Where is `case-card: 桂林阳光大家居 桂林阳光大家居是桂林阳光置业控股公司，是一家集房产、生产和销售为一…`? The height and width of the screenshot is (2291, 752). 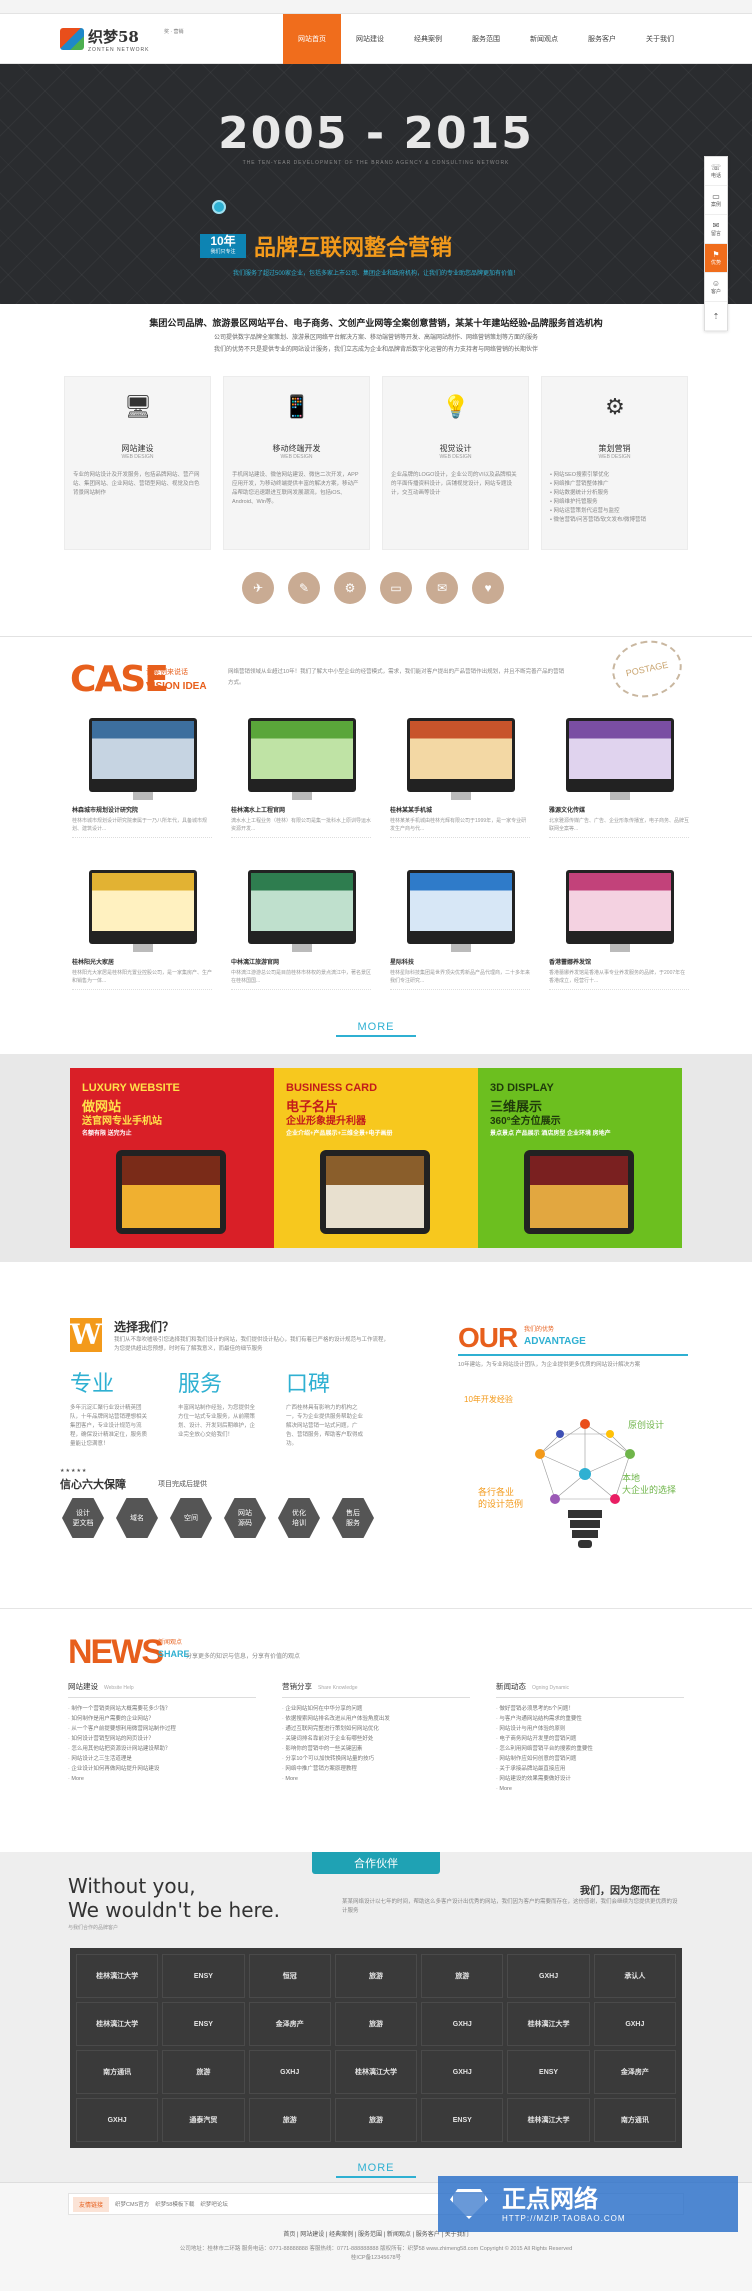 case-card: 桂林阳光大家居 桂林阳光大家居是桂林阳光置业控股公司，是一家集房产、生产和销售为一… is located at coordinates (142, 935).